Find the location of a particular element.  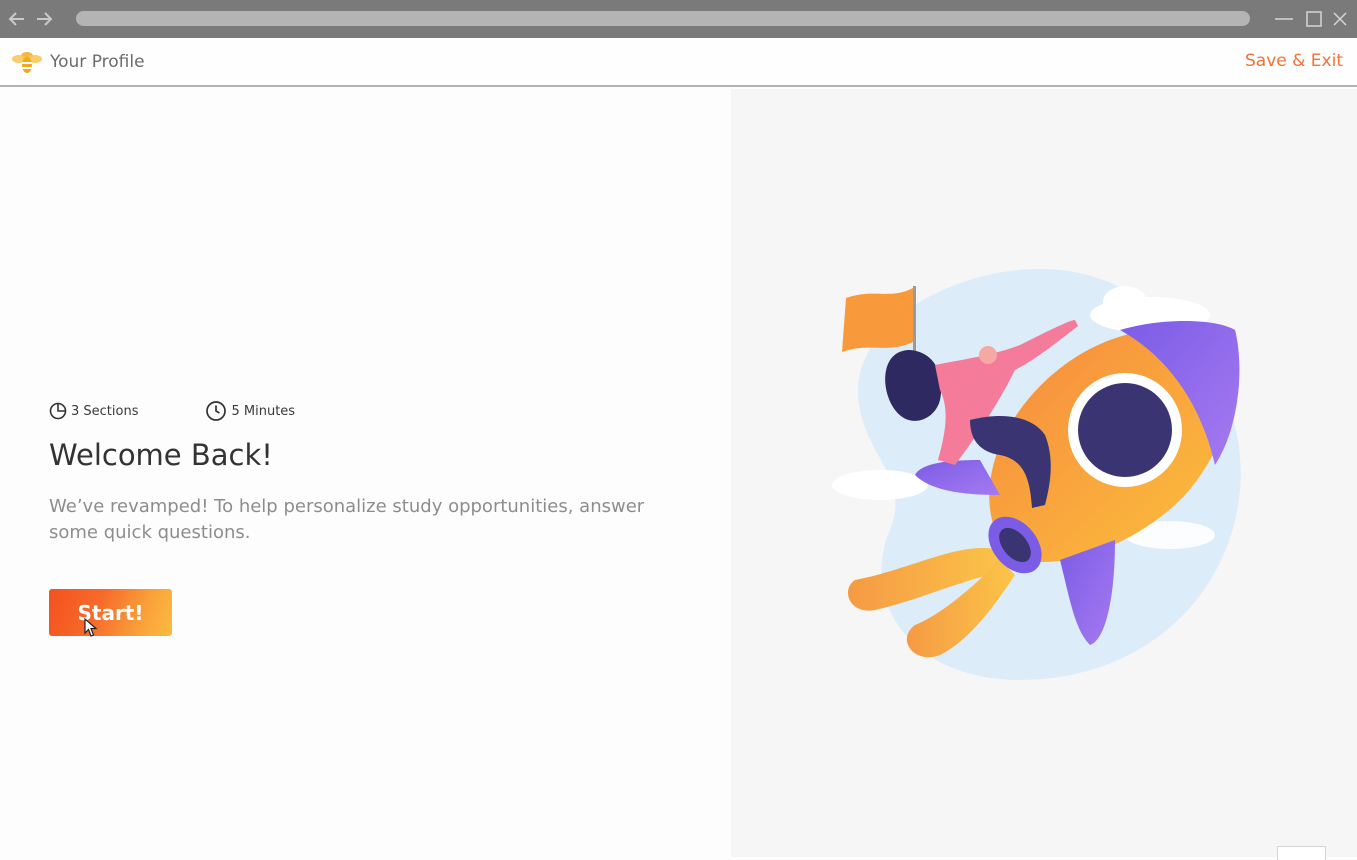

welcome-heading: Welcome Back! is located at coordinates (161, 455).